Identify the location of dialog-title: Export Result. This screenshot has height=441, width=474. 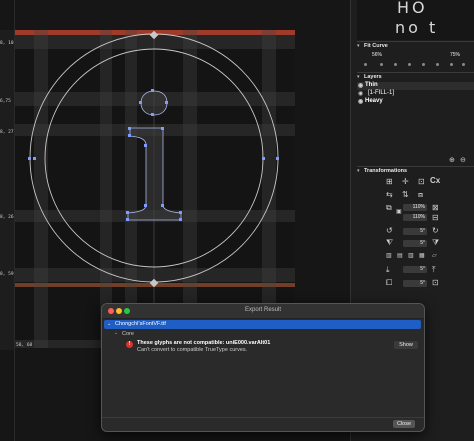
(262, 310).